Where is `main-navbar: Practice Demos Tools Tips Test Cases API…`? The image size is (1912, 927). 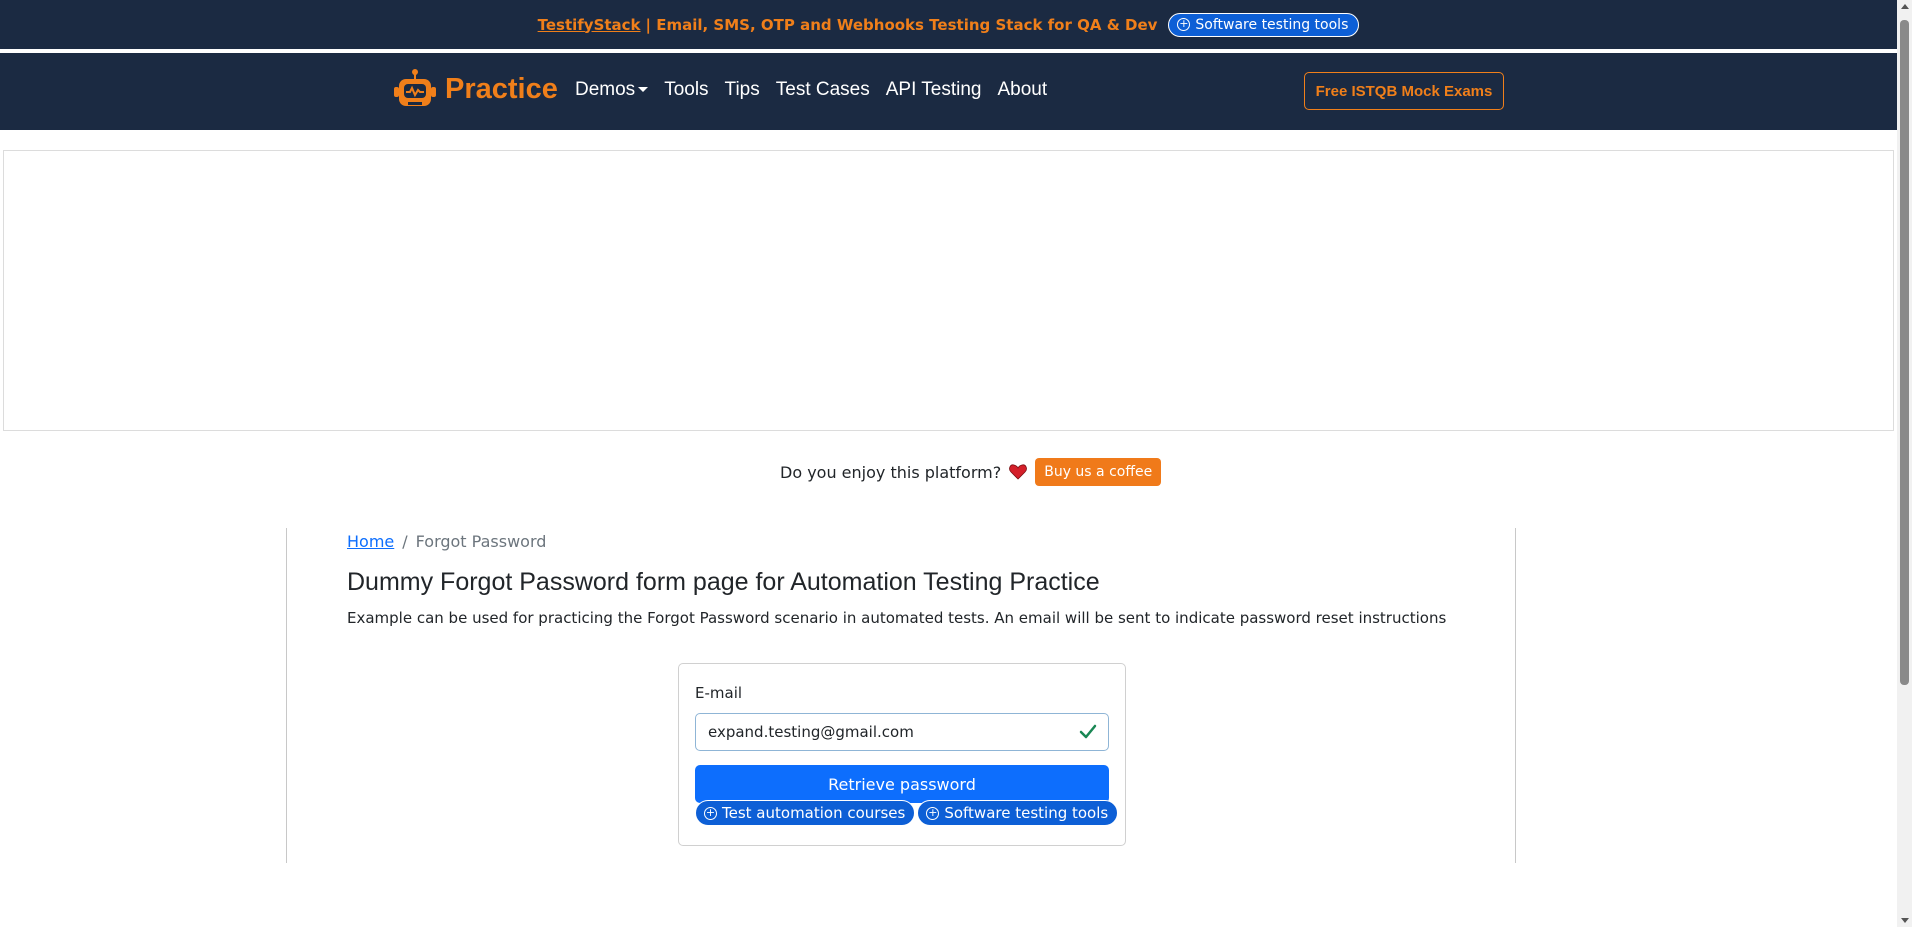
main-navbar: Practice Demos Tools Tips Test Cases API… is located at coordinates (948, 91).